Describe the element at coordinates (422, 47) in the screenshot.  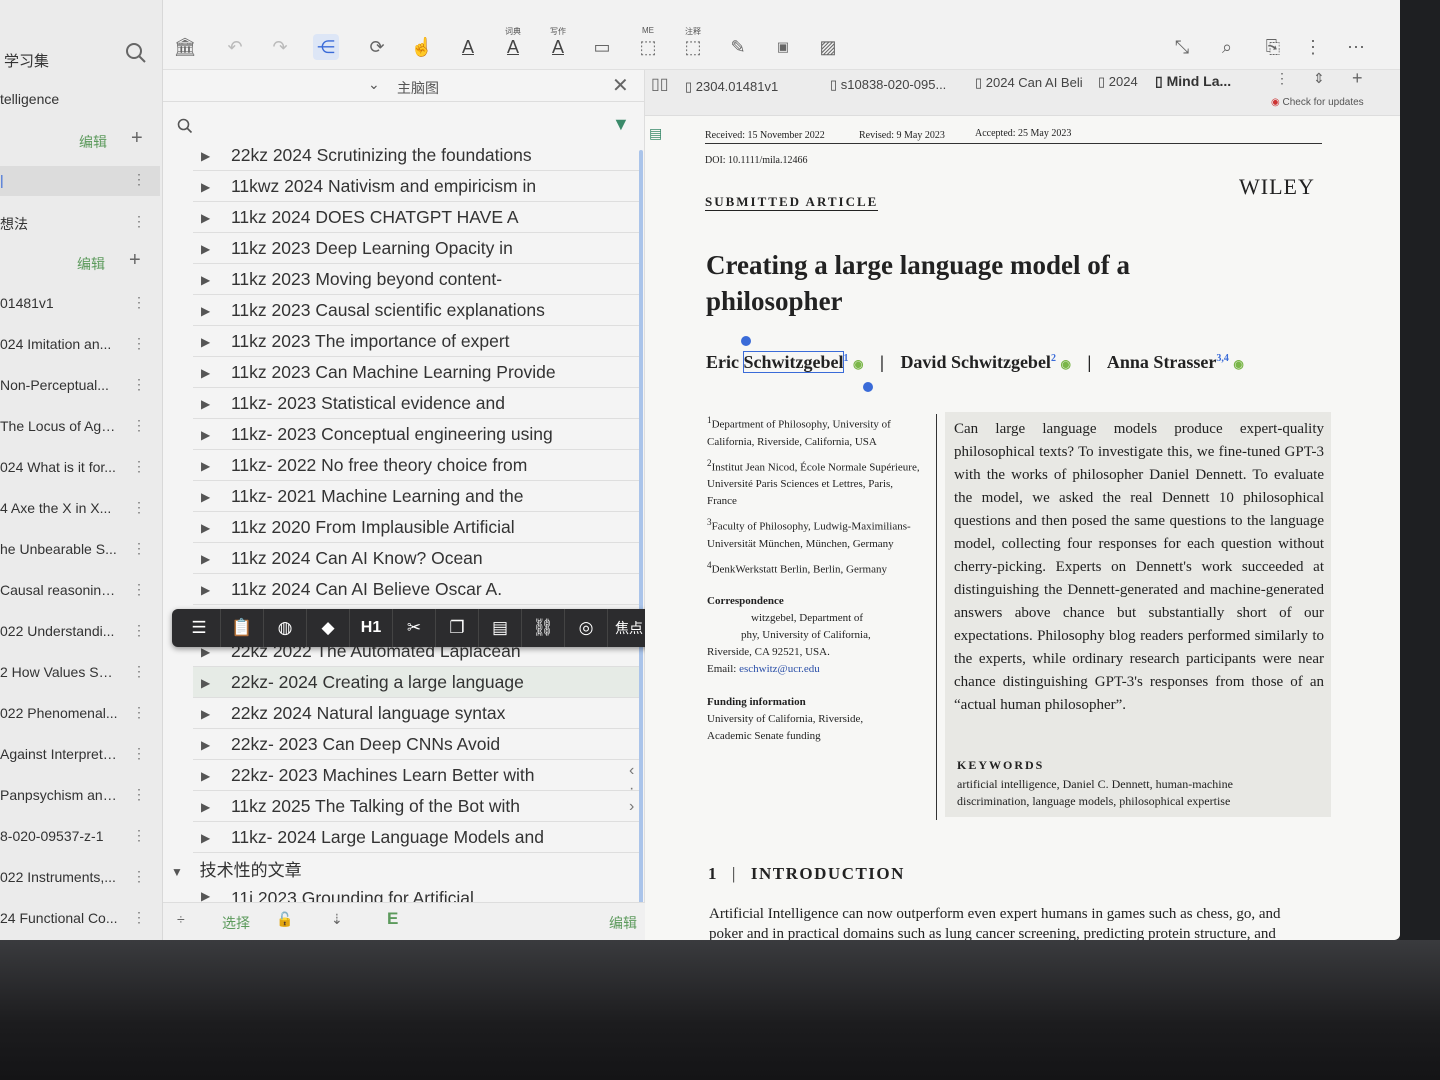
I see `hand-cursor-icon: ☝` at that location.